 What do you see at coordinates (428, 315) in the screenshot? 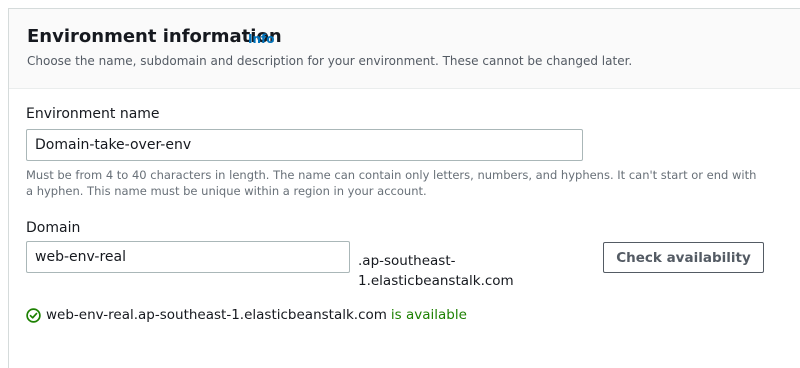
I see `domain-status-text: is available` at bounding box center [428, 315].